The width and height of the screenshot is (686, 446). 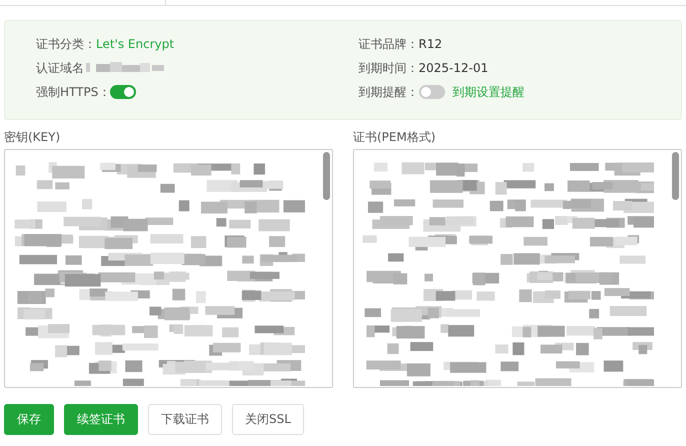 I want to click on field-label: 到期提醒：, so click(x=388, y=92).